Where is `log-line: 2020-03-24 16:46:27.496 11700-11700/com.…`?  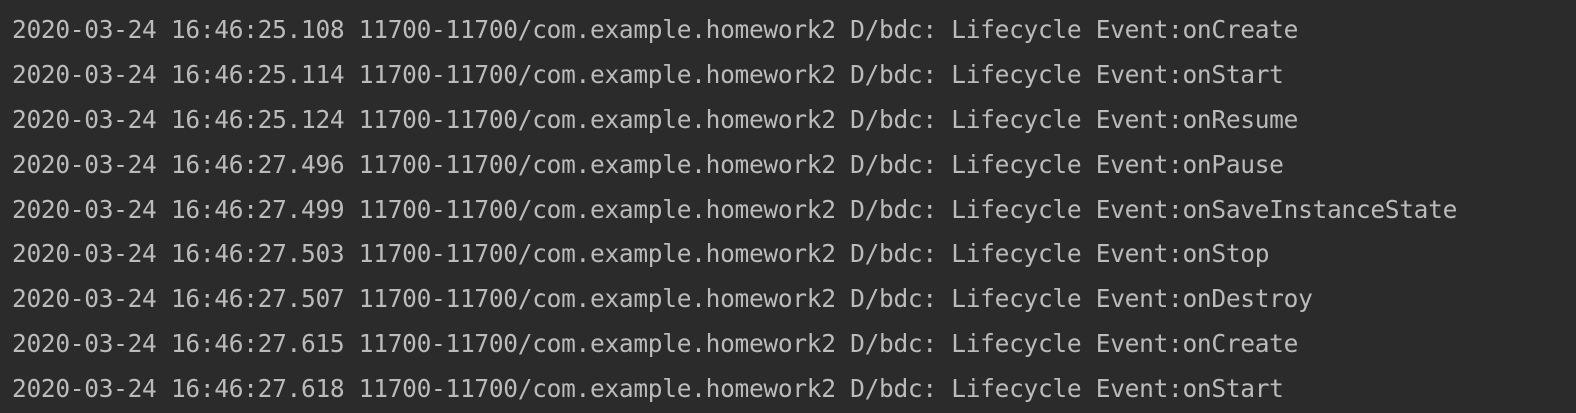
log-line: 2020-03-24 16:46:27.496 11700-11700/com.… is located at coordinates (794, 165).